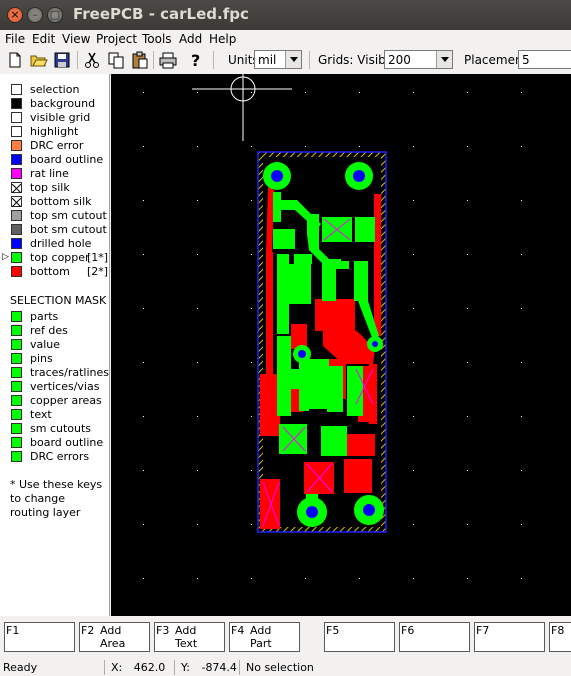  What do you see at coordinates (61, 201) in the screenshot?
I see `layer-label: bottom silk` at bounding box center [61, 201].